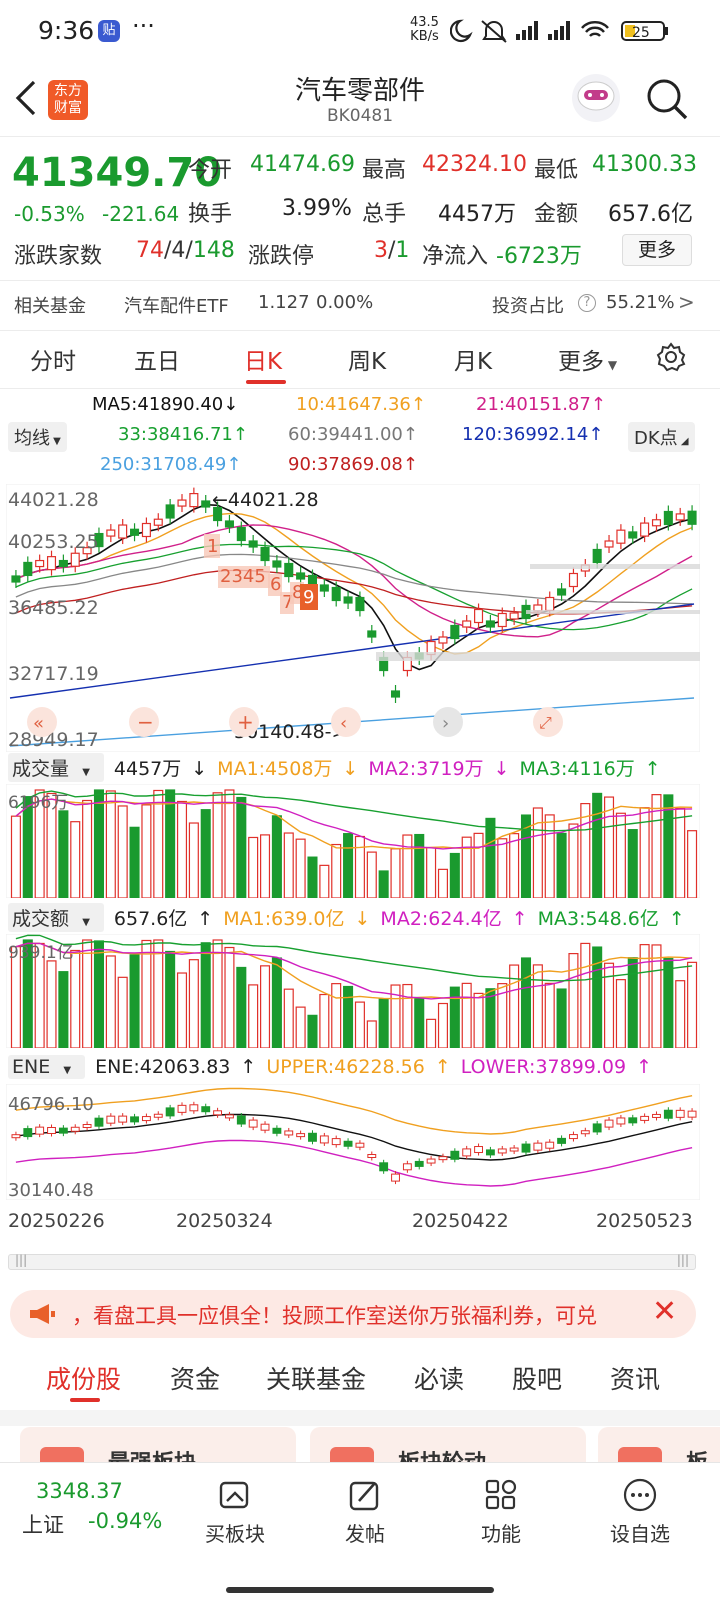 This screenshot has width=720, height=1600. Describe the element at coordinates (501, 1512) in the screenshot. I see `nav-functions: 功能` at that location.